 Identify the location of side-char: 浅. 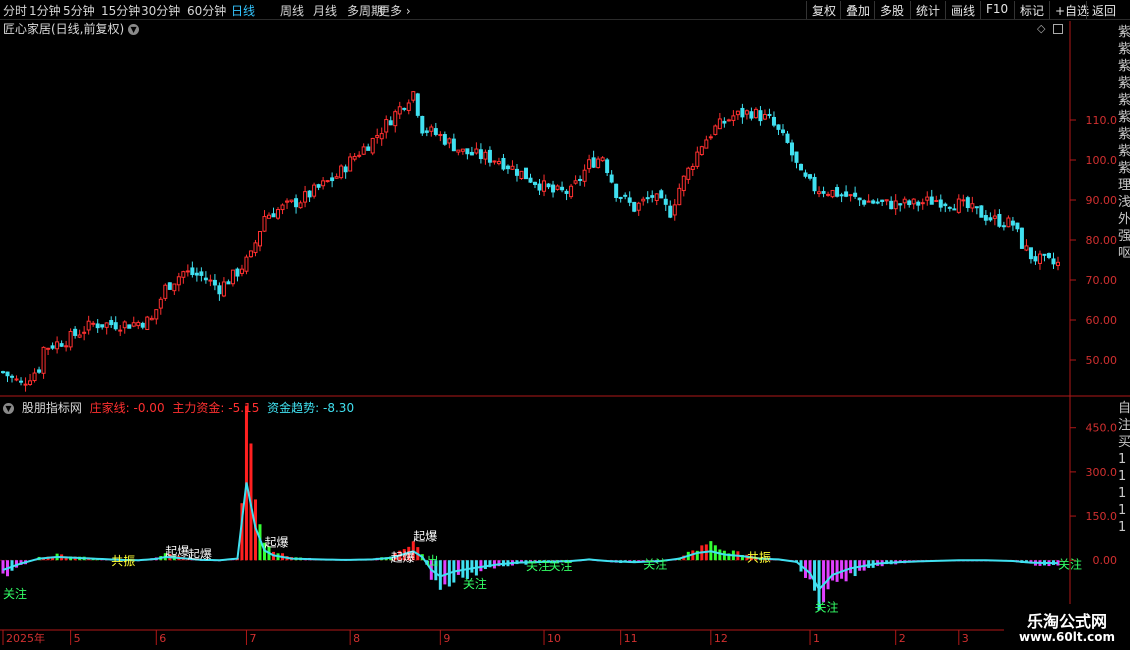
(1124, 202).